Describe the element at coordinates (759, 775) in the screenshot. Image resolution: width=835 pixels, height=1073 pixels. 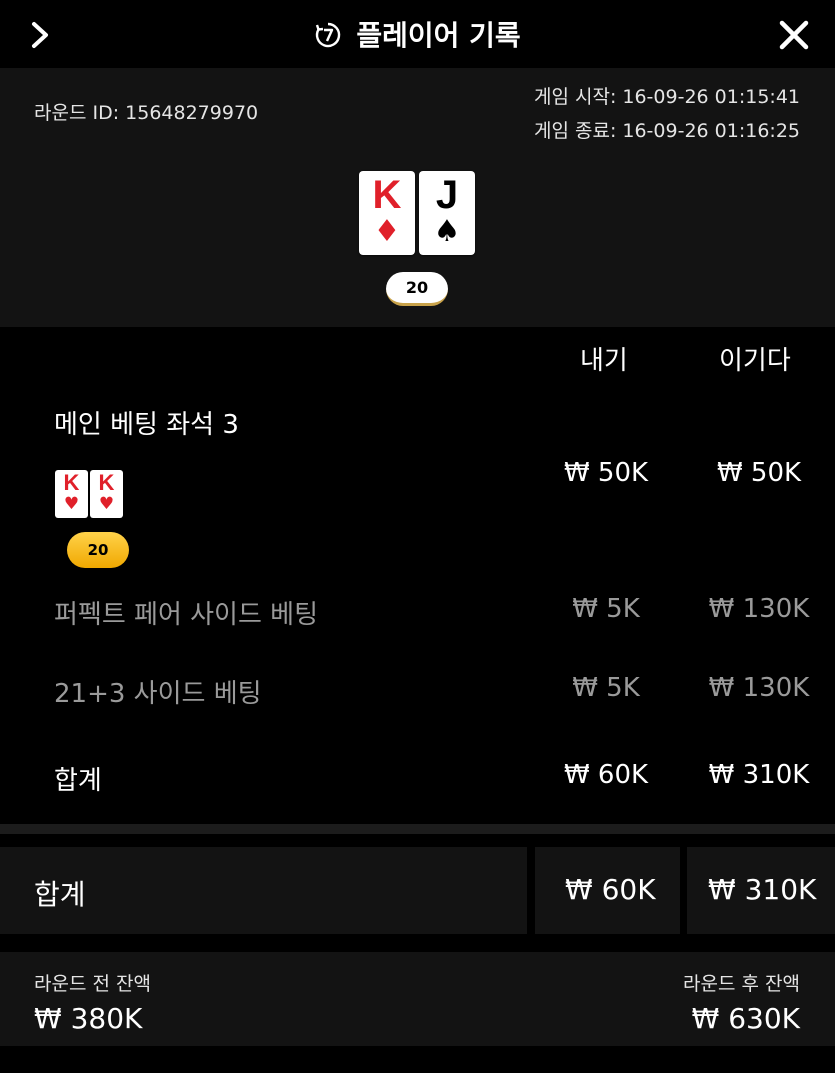
I see `subtotal-win: ₩ 310K` at that location.